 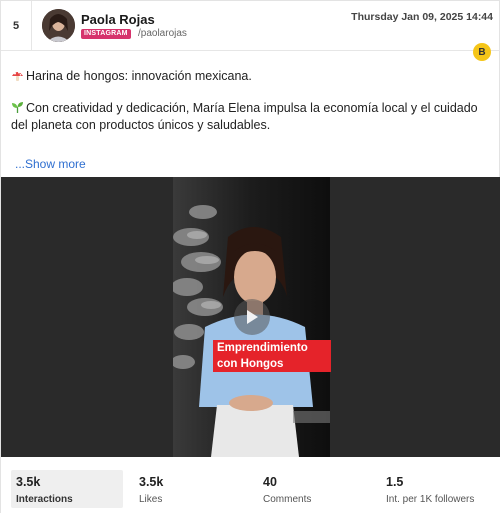 What do you see at coordinates (438, 489) in the screenshot?
I see `stat-int-per-1k: 1.5 Int. per 1K followers` at bounding box center [438, 489].